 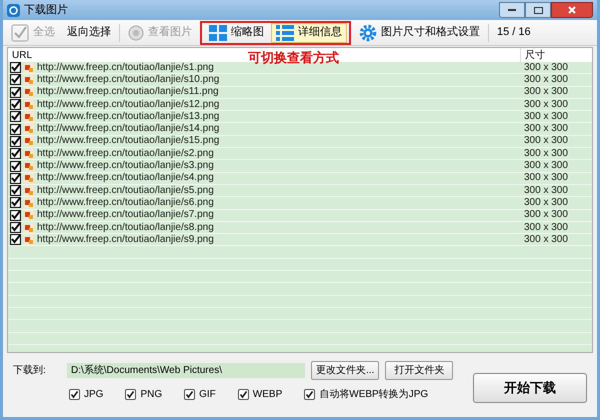 I want to click on url-text: http://www.freep.cn/toutiao/lanjie/s15.png, so click(x=128, y=141).